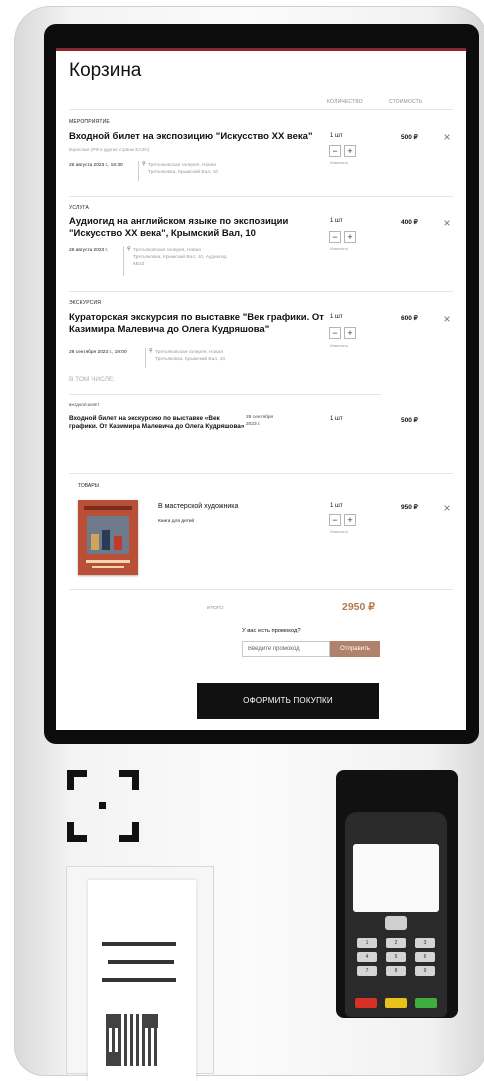 The image size is (484, 1081). Describe the element at coordinates (336, 419) in the screenshot. I see `included-item-quantity: 1 шт` at that location.